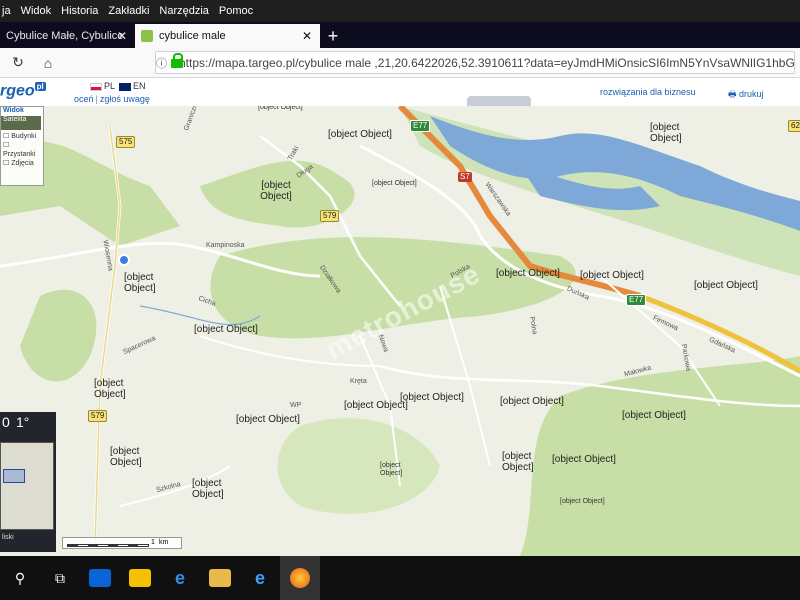  I want to click on info-icon: ⓘ, so click(161, 63).